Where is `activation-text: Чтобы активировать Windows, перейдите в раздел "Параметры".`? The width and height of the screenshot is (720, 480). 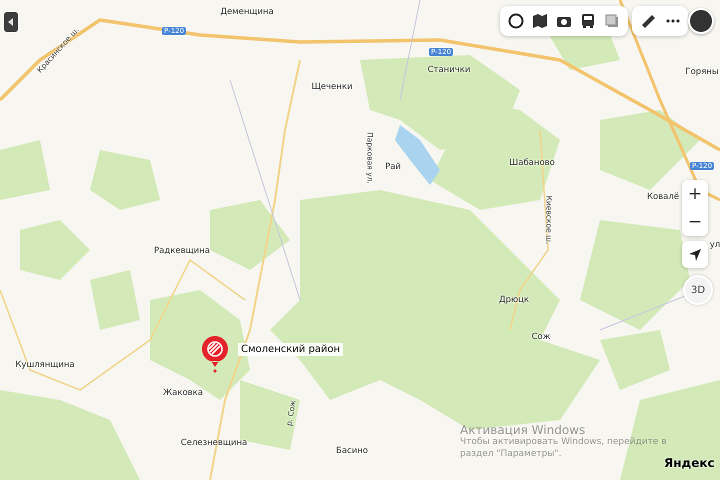 activation-text: Чтобы активировать Windows, перейдите в раздел "Параметры". is located at coordinates (563, 448).